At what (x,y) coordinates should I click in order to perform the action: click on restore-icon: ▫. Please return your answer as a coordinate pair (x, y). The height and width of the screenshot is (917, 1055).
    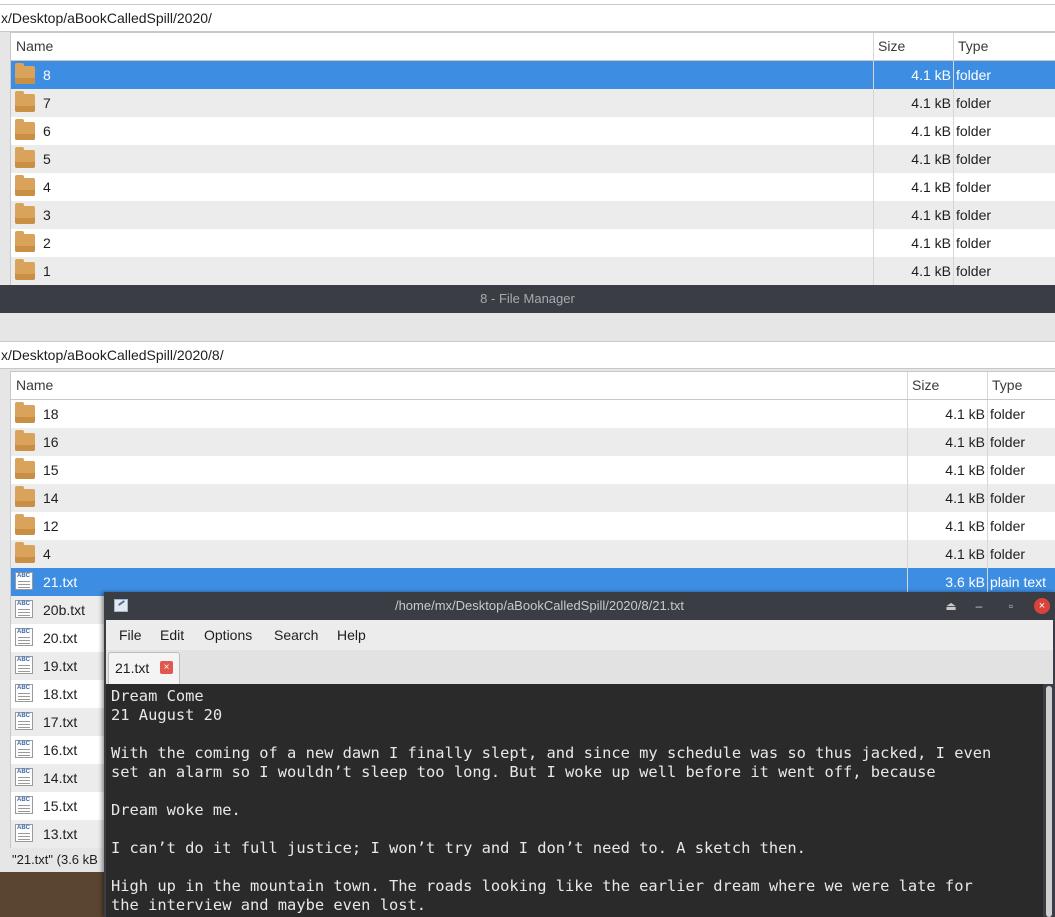
    Looking at the image, I should click on (1011, 606).